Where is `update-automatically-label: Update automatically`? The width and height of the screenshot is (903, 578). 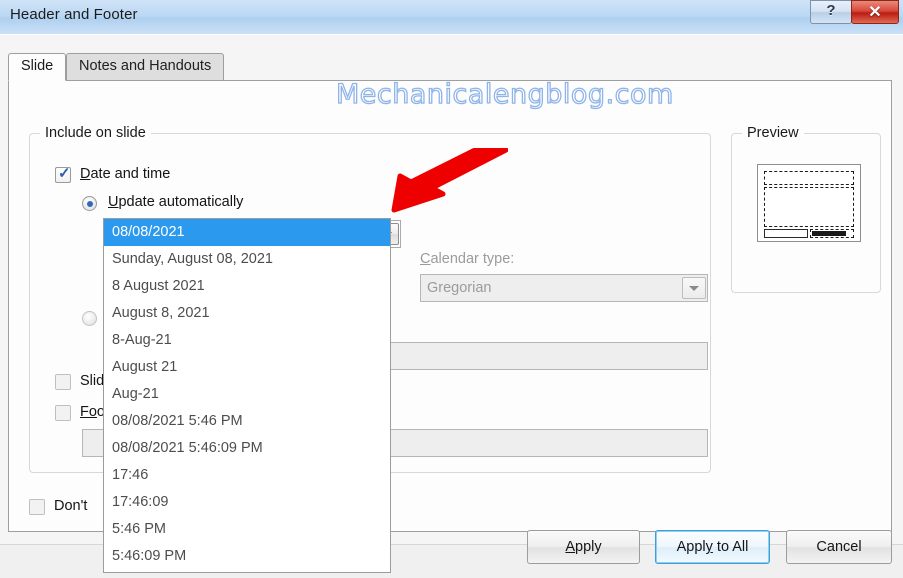 update-automatically-label: Update automatically is located at coordinates (175, 202).